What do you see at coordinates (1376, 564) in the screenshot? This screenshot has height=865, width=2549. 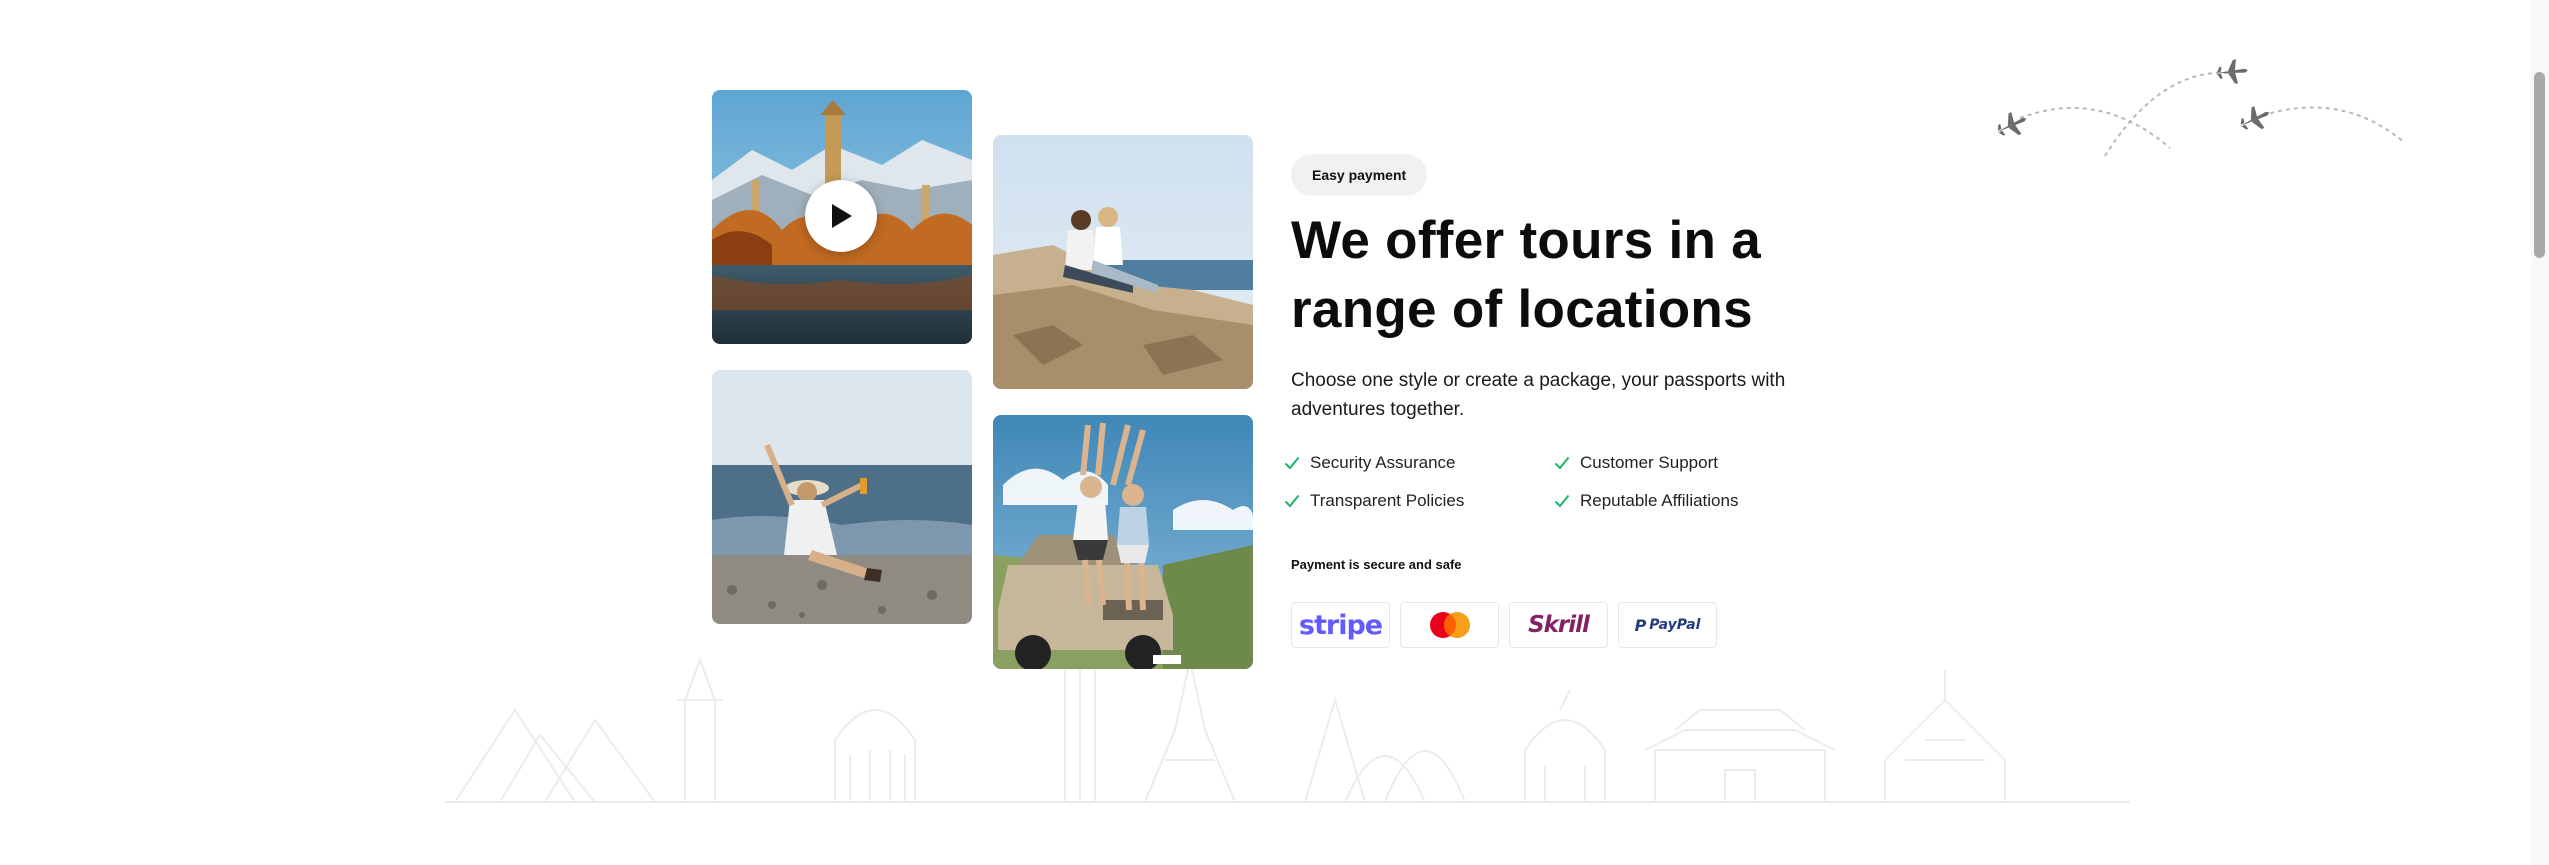 I see `payment-secure-note: Payment is secure and safe` at bounding box center [1376, 564].